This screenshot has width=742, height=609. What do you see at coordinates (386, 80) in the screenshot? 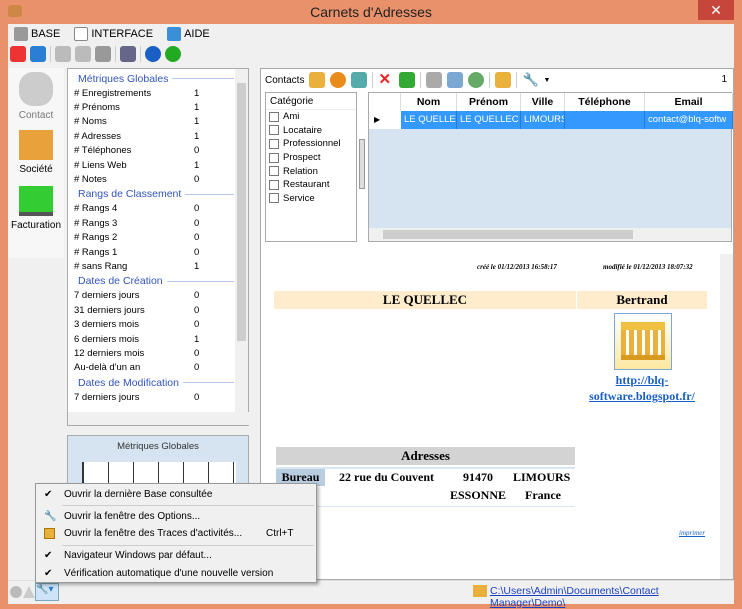
I see `delete-icon: ✕` at bounding box center [386, 80].